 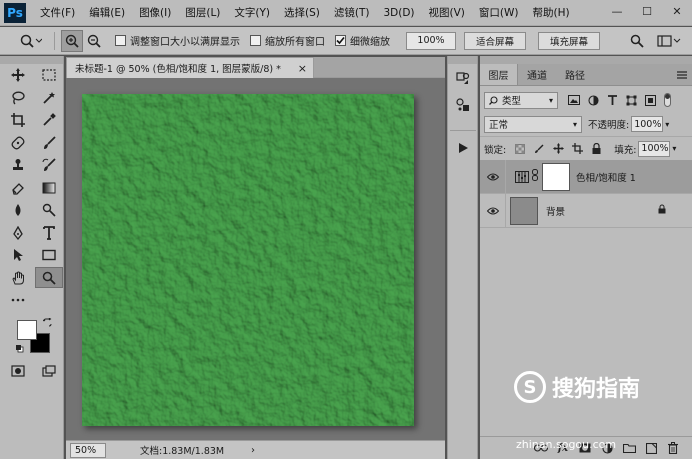 I want to click on brush-tool-icon, so click(x=50, y=142).